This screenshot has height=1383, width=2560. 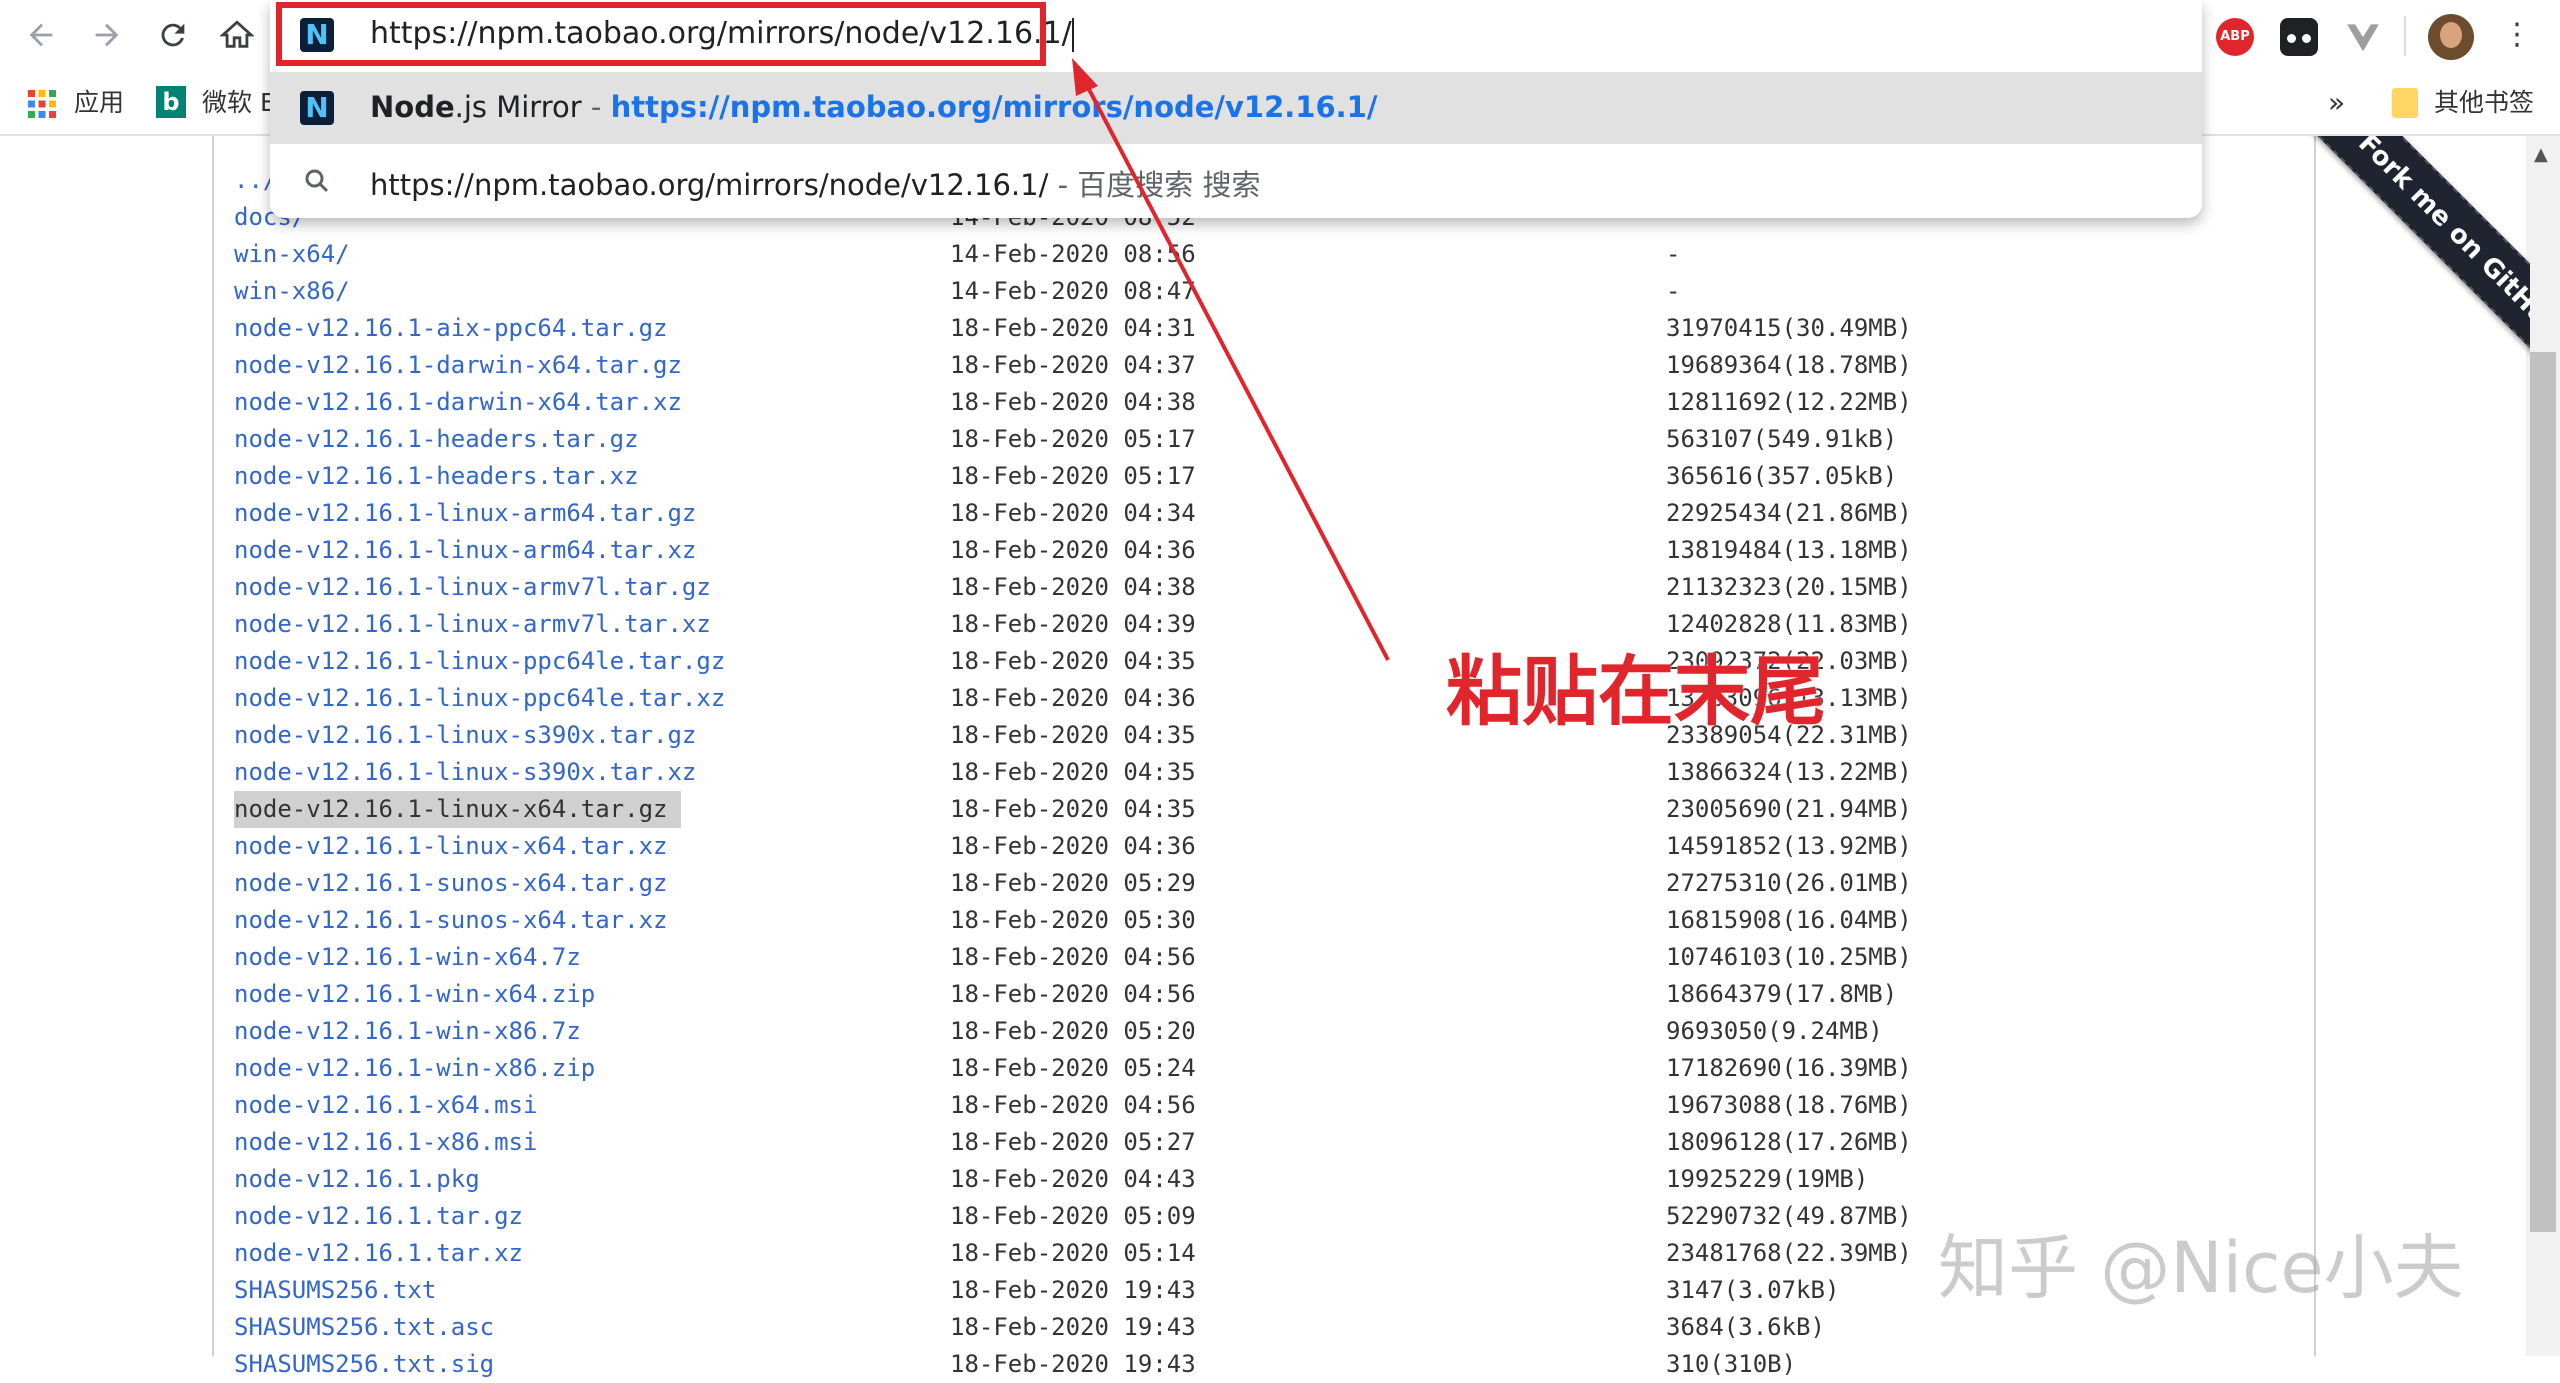 I want to click on file-link: node-v12.16.1-linux-x64.tar.xz, so click(x=450, y=846).